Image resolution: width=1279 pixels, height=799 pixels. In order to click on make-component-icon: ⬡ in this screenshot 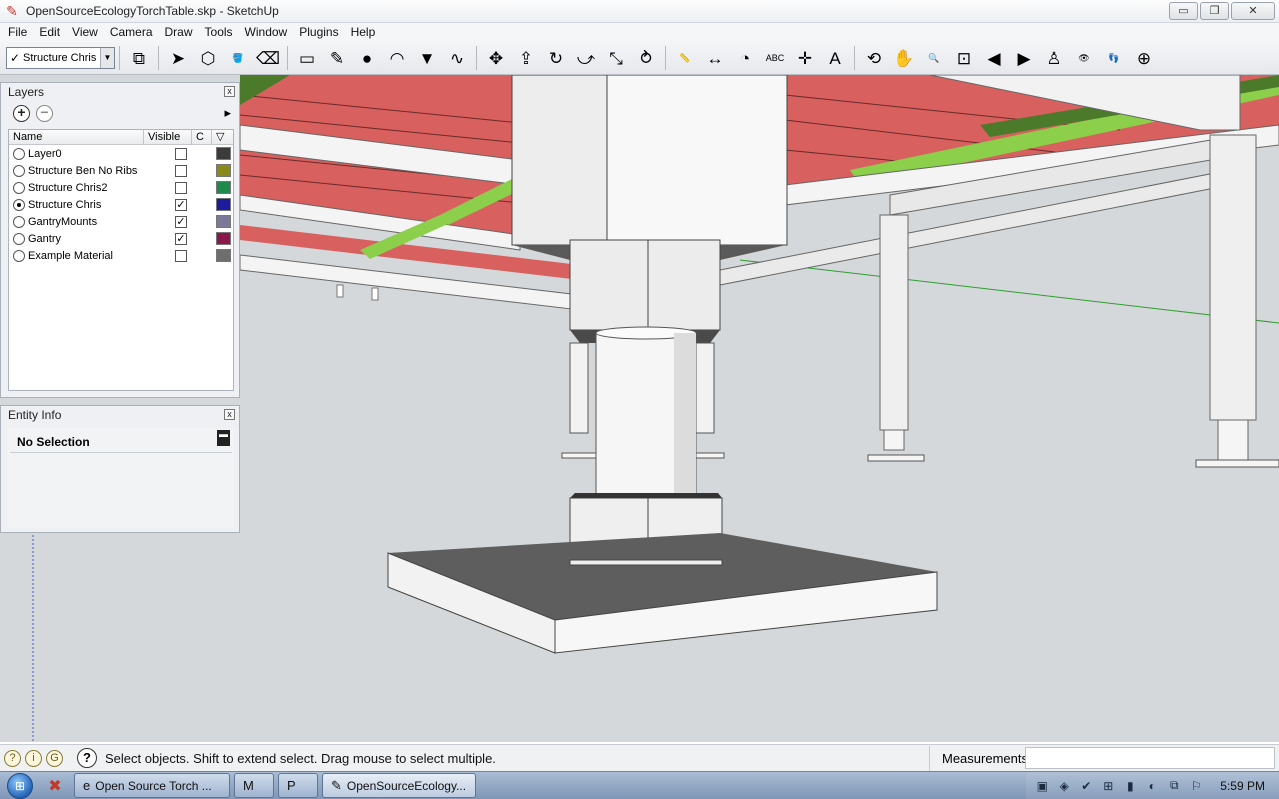, I will do `click(208, 58)`.